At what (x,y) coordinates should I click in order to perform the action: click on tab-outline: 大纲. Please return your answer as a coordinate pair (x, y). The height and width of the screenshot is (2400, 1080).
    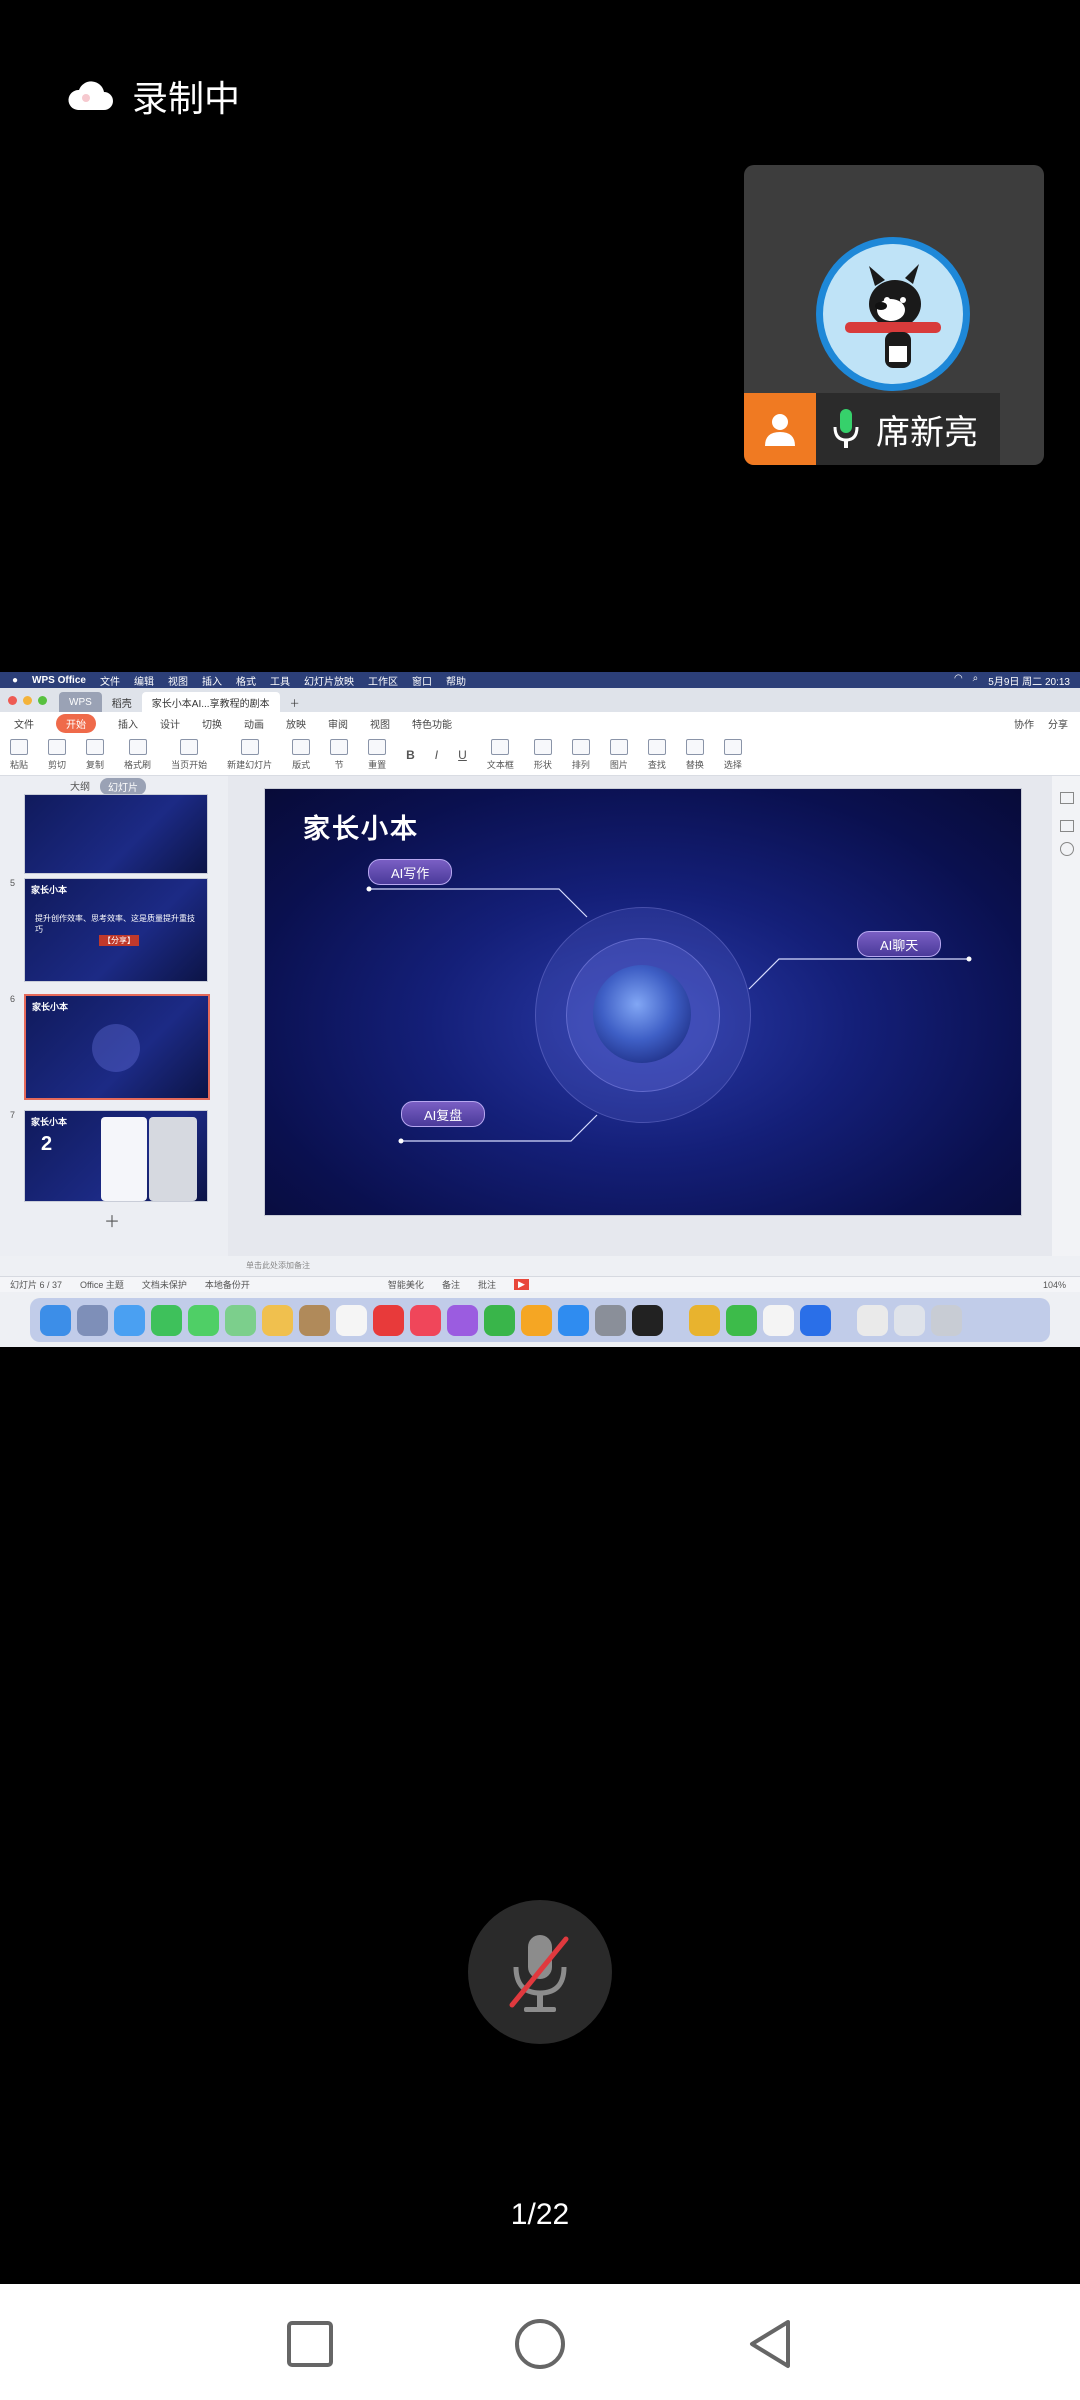
    Looking at the image, I should click on (80, 786).